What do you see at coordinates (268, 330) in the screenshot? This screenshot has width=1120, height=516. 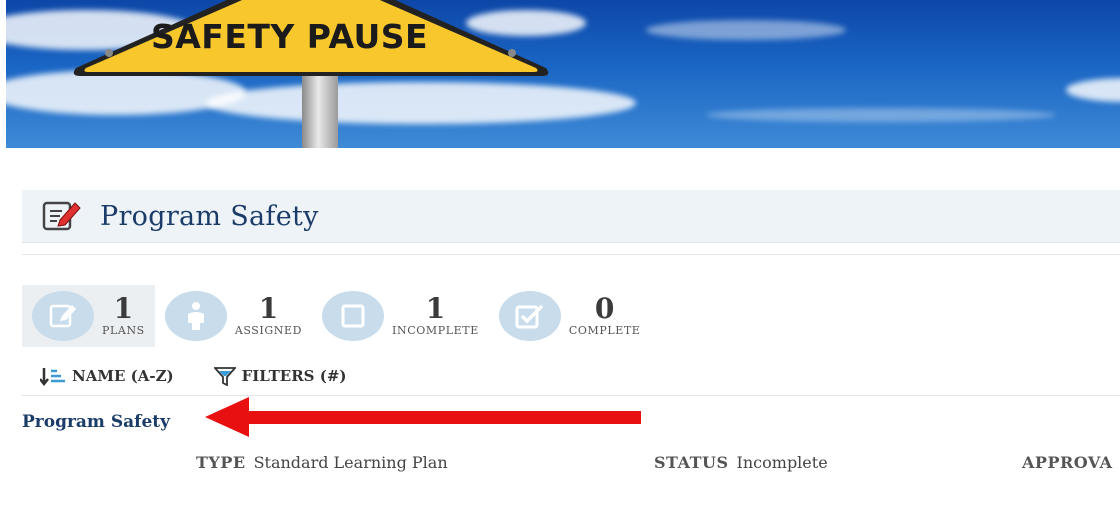 I see `stat-label: ASSIGNED` at bounding box center [268, 330].